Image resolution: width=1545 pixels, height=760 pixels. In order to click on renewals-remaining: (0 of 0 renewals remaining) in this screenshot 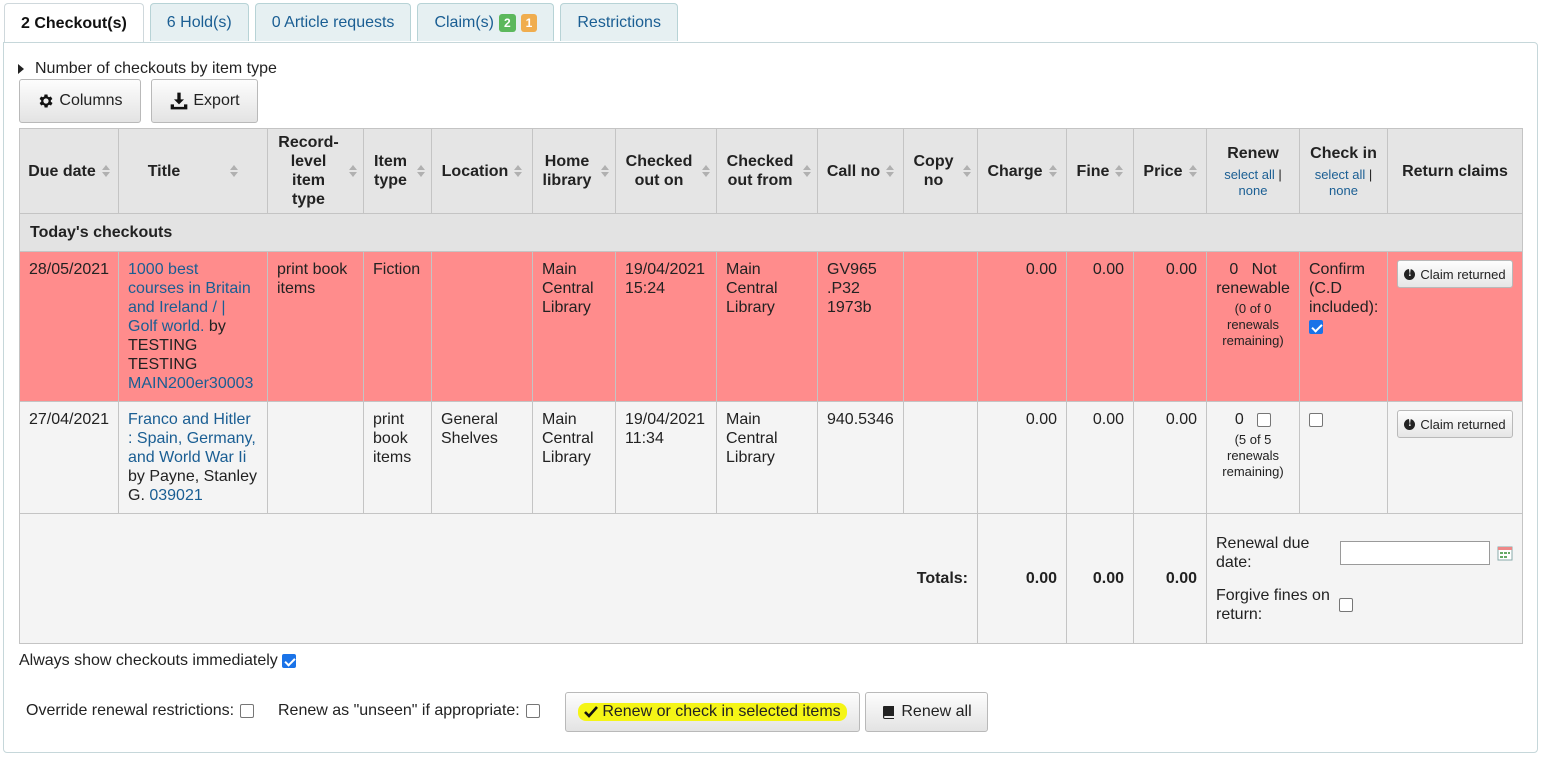, I will do `click(1253, 324)`.